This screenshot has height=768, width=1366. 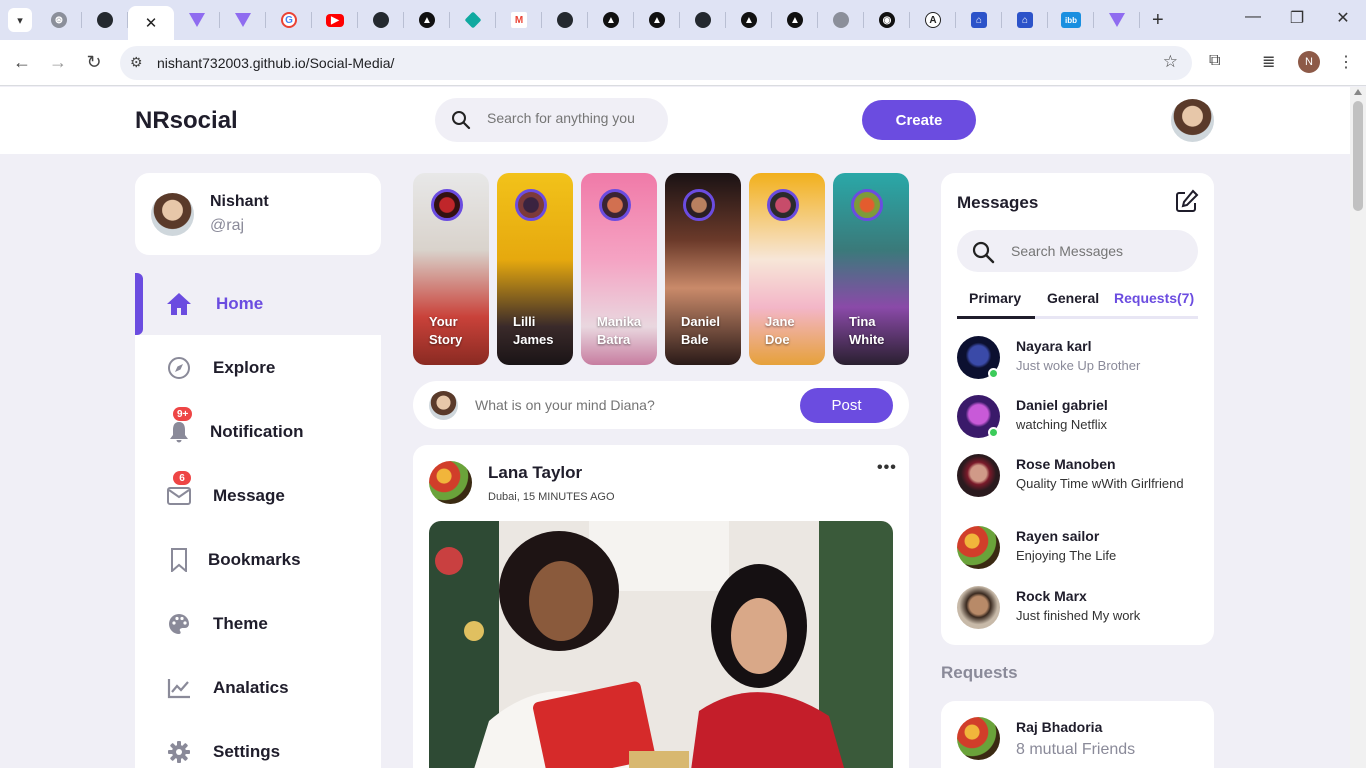 What do you see at coordinates (451, 269) in the screenshot?
I see `story-card: Your Story` at bounding box center [451, 269].